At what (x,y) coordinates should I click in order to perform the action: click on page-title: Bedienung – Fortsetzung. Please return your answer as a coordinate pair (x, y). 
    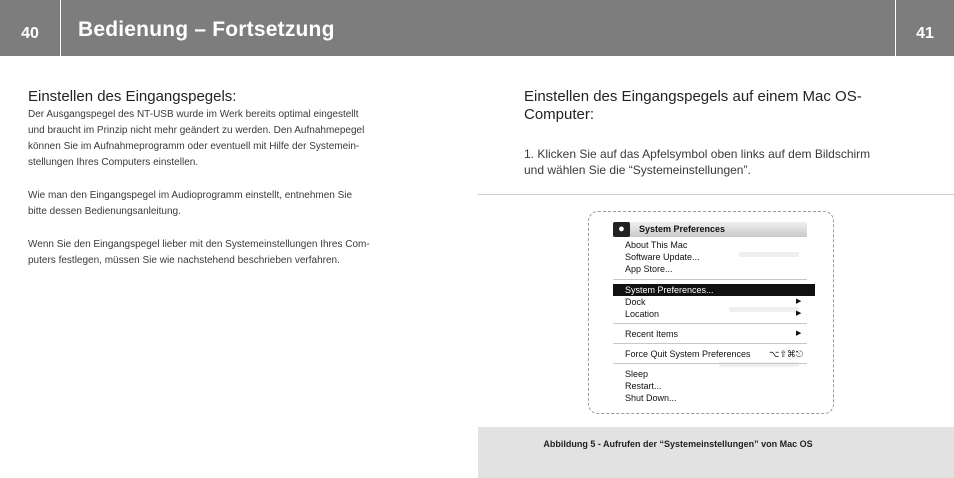
    Looking at the image, I should click on (206, 29).